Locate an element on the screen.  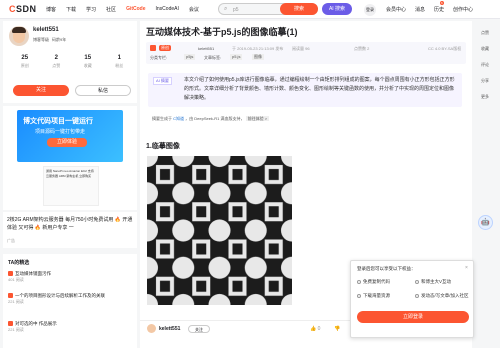
nav-community: 社区 is located at coordinates (111, 9).